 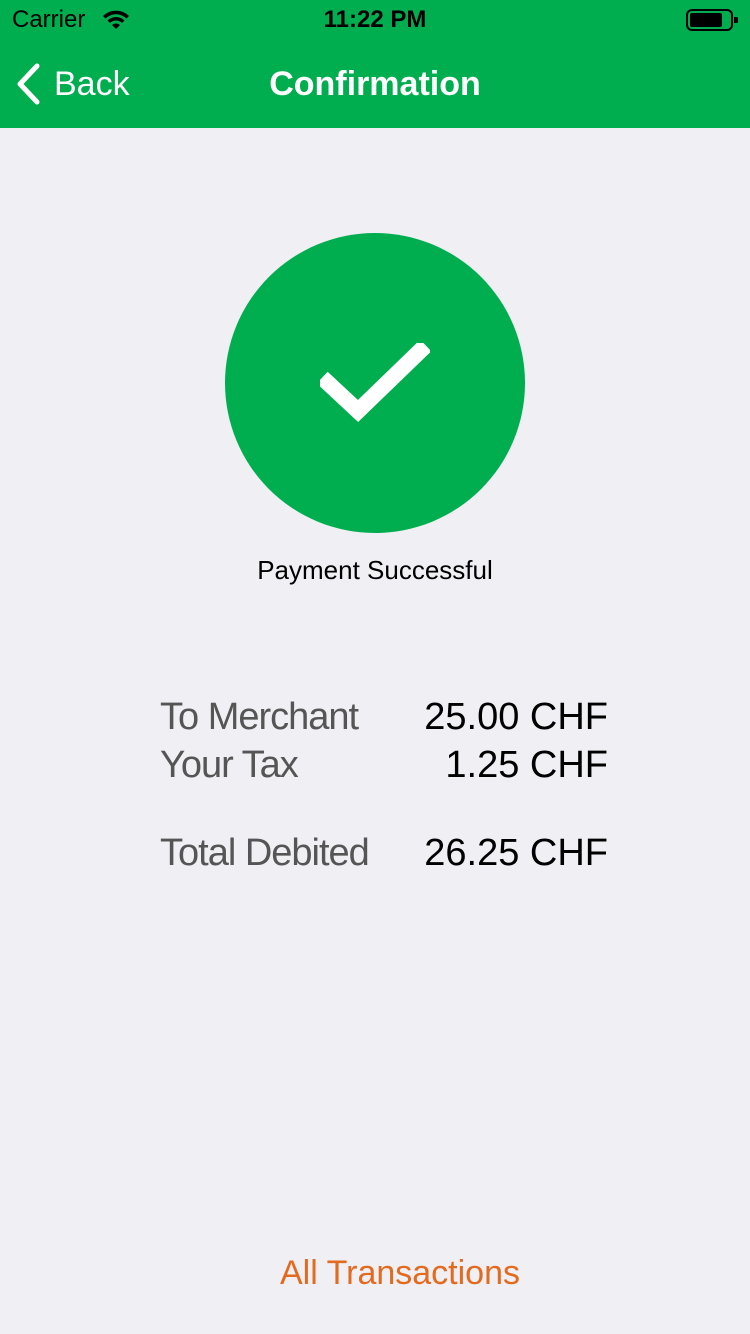 I want to click on total-debited-row: Total Debited 26.25 CHF, so click(x=384, y=853).